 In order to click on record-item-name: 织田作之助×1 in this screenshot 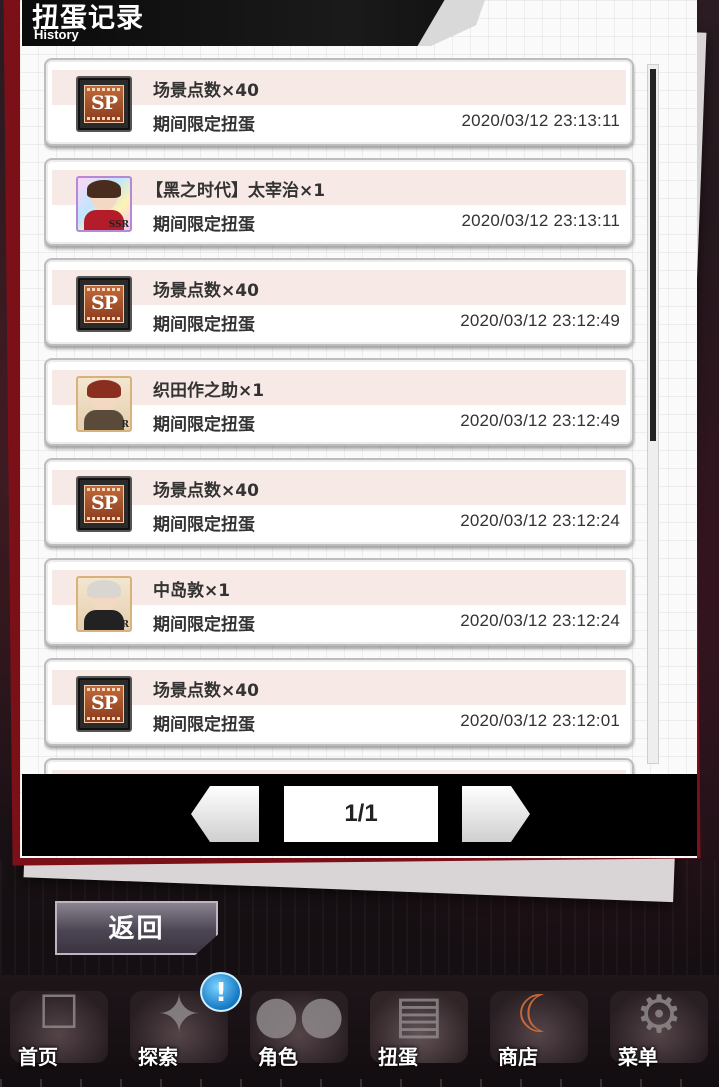, I will do `click(209, 391)`.